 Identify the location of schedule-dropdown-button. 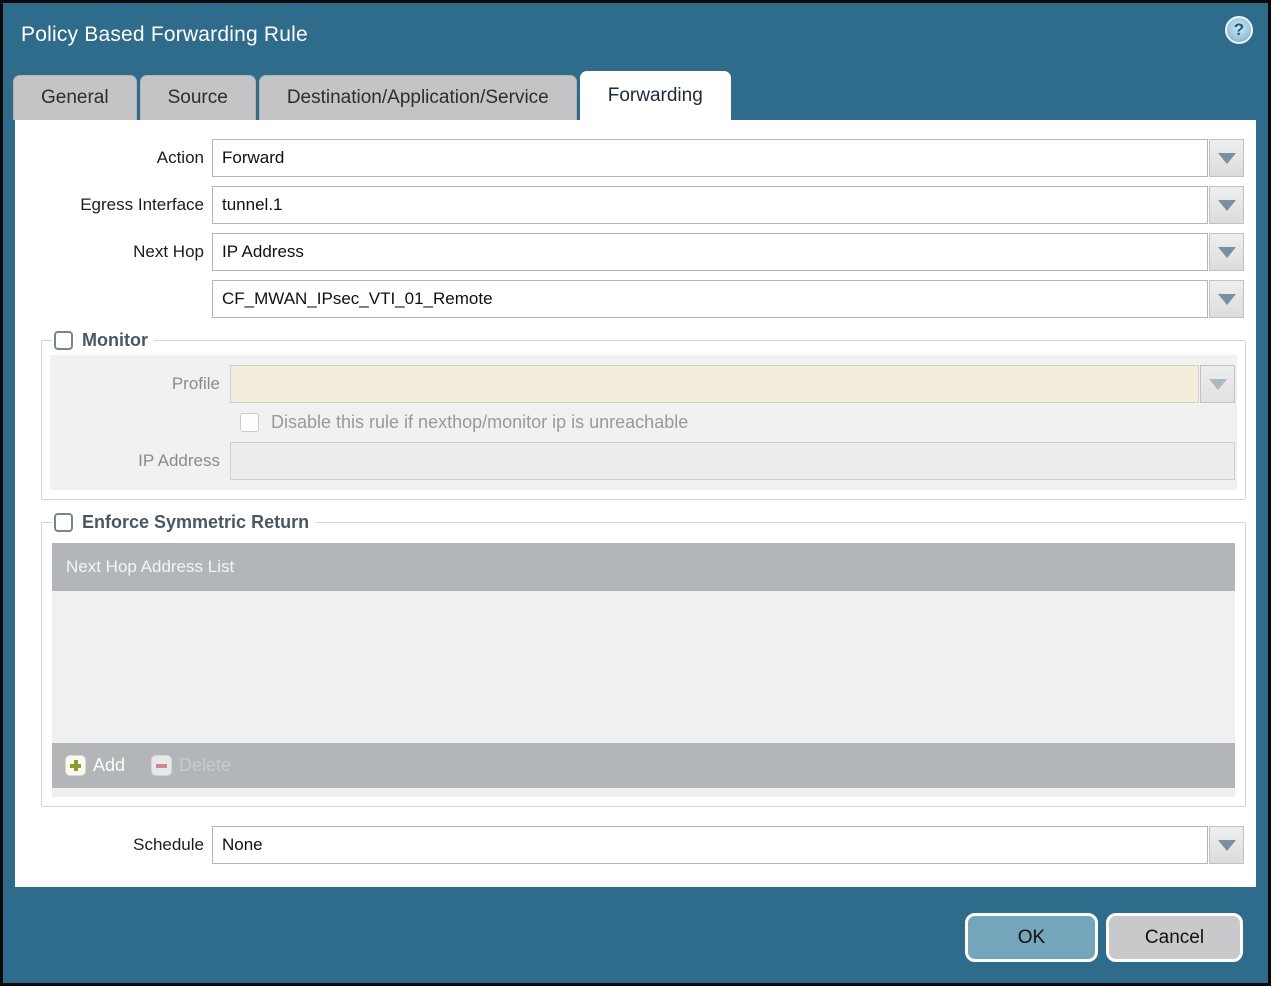
(1226, 845).